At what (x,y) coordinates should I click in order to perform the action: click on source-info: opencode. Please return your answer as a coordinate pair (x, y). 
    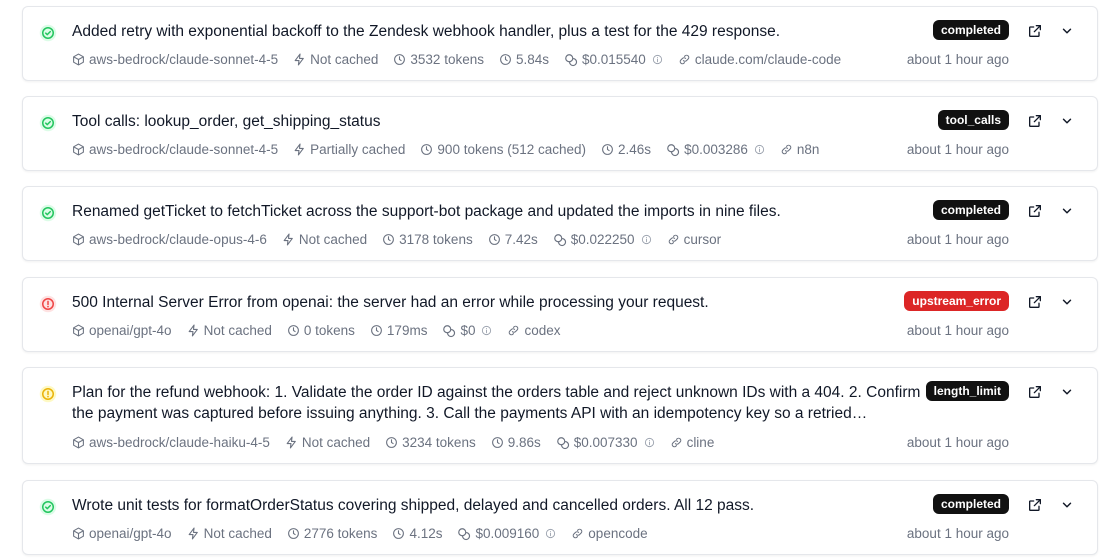
    Looking at the image, I should click on (609, 533).